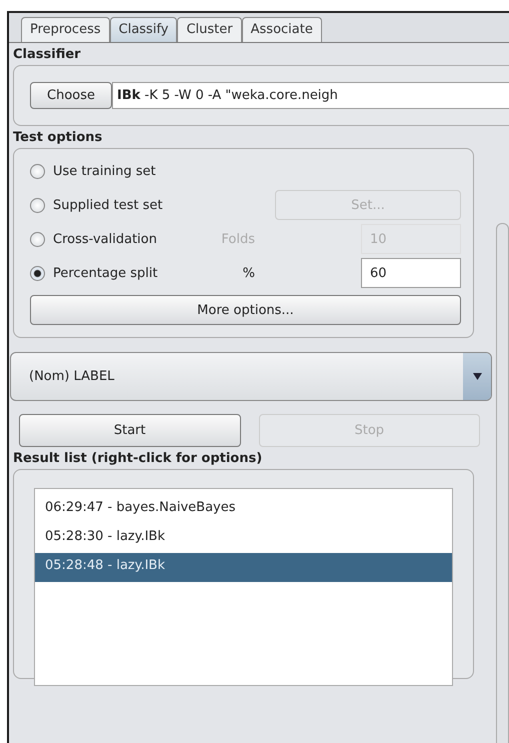 The width and height of the screenshot is (509, 743). I want to click on start-button: Start, so click(129, 430).